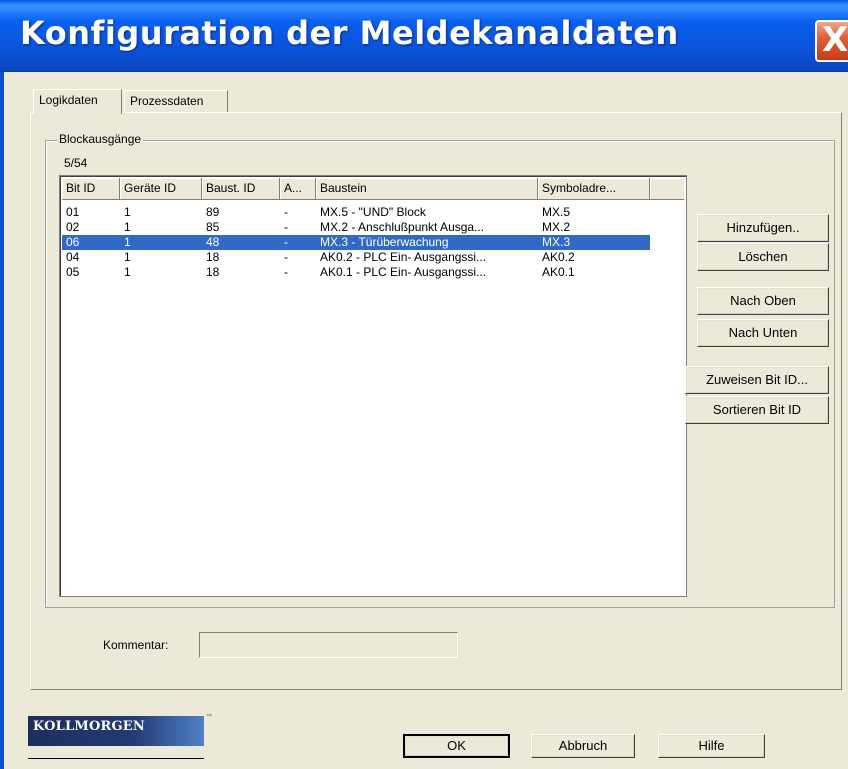 Image resolution: width=848 pixels, height=769 pixels. Describe the element at coordinates (384, 242) in the screenshot. I see `cell-baustein: MX.3 - Türüberwachung` at that location.